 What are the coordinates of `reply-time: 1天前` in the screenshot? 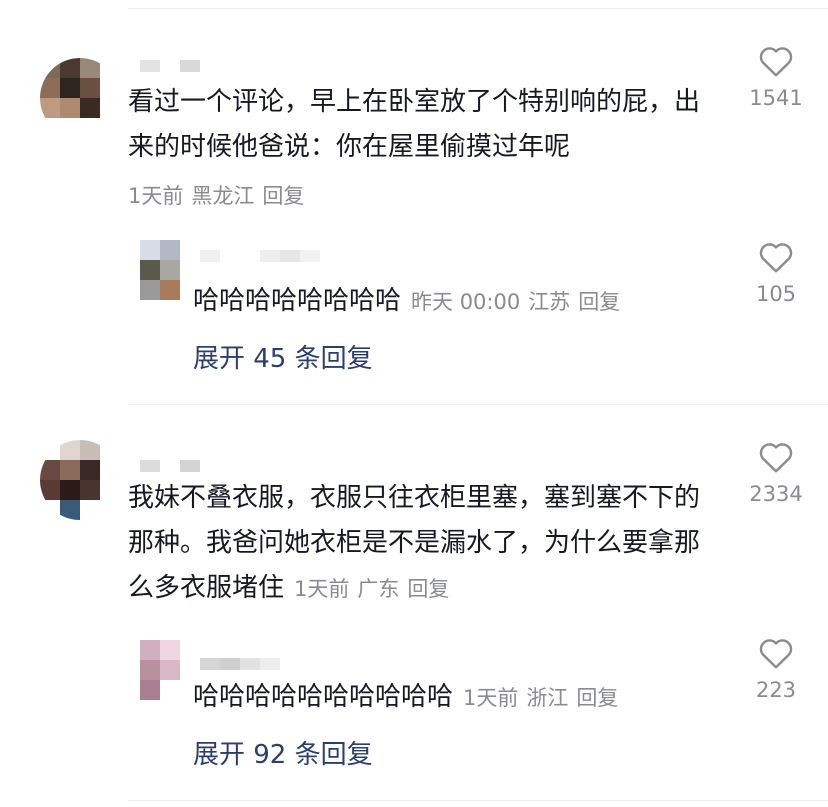 It's located at (491, 698).